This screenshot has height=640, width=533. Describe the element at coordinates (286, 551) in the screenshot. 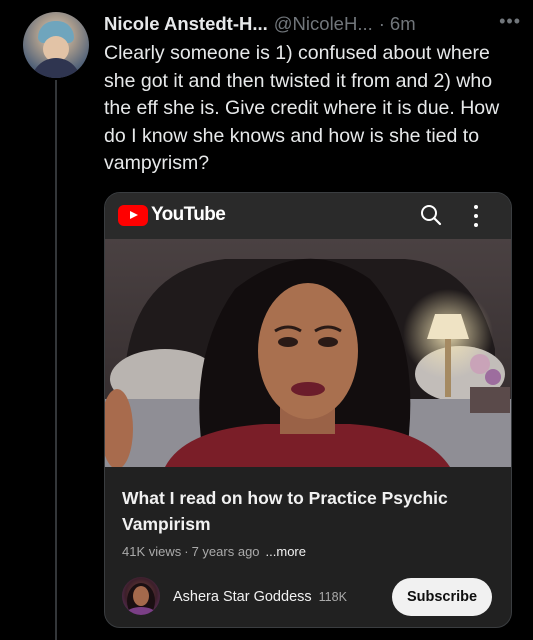

I see `more-link: ...more` at that location.